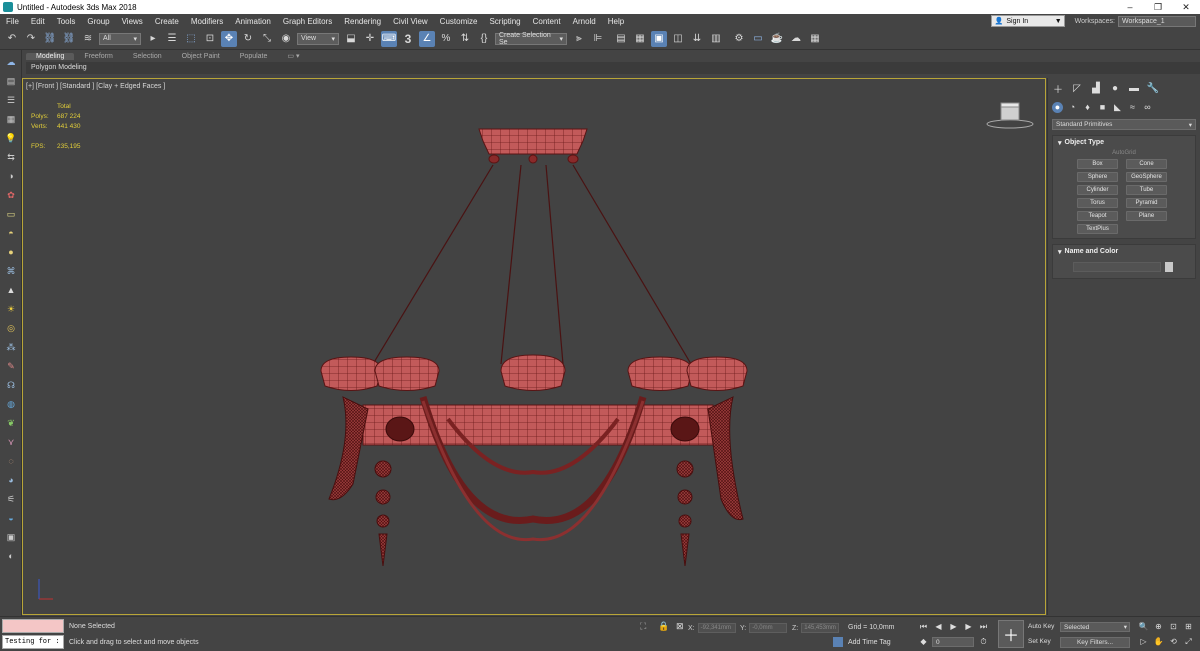 The width and height of the screenshot is (1200, 651). Describe the element at coordinates (1143, 641) in the screenshot. I see `field-of-view-icon: ▷` at that location.